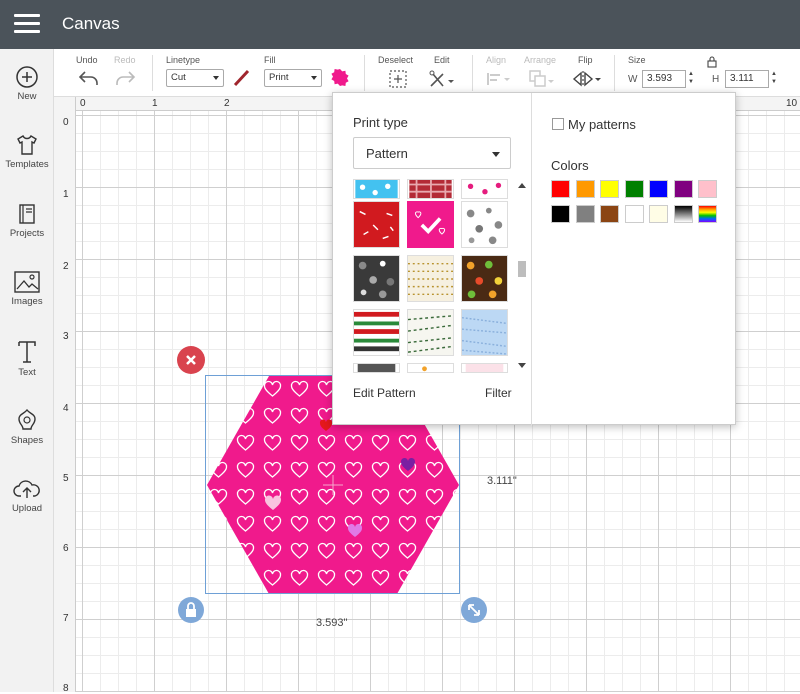 The image size is (800, 694). I want to click on print-type-title: Print type, so click(380, 122).